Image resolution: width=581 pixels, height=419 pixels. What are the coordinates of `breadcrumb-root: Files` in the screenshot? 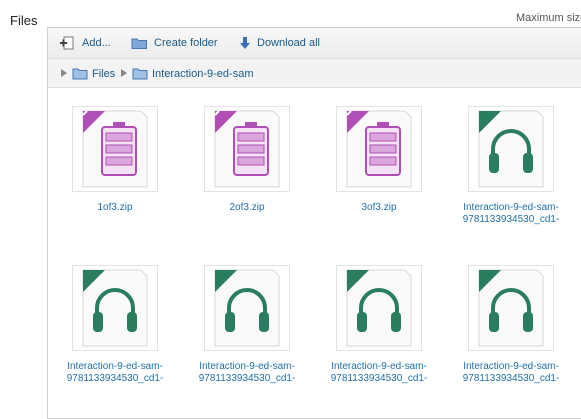 It's located at (93, 73).